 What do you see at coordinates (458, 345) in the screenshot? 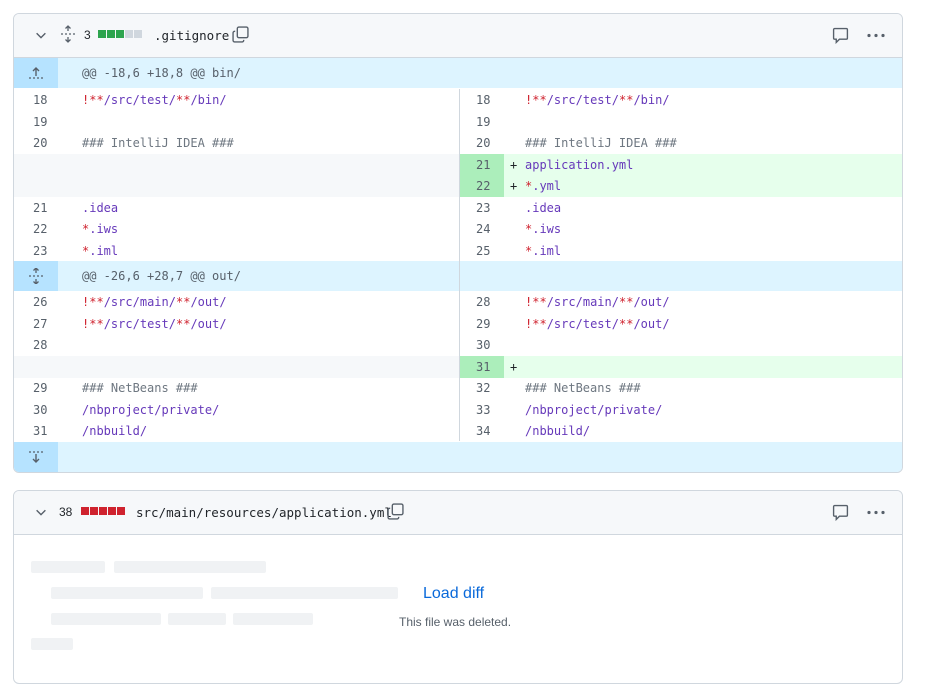
I see `diff-row: 28 30` at bounding box center [458, 345].